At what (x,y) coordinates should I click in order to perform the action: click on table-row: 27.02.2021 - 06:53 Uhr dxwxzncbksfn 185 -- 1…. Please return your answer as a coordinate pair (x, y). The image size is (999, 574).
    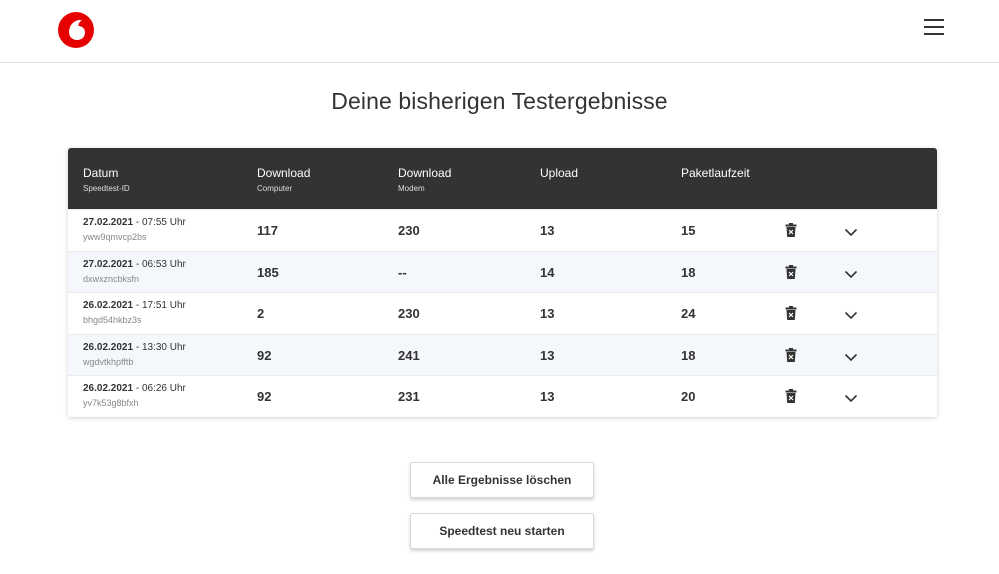
    Looking at the image, I should click on (502, 271).